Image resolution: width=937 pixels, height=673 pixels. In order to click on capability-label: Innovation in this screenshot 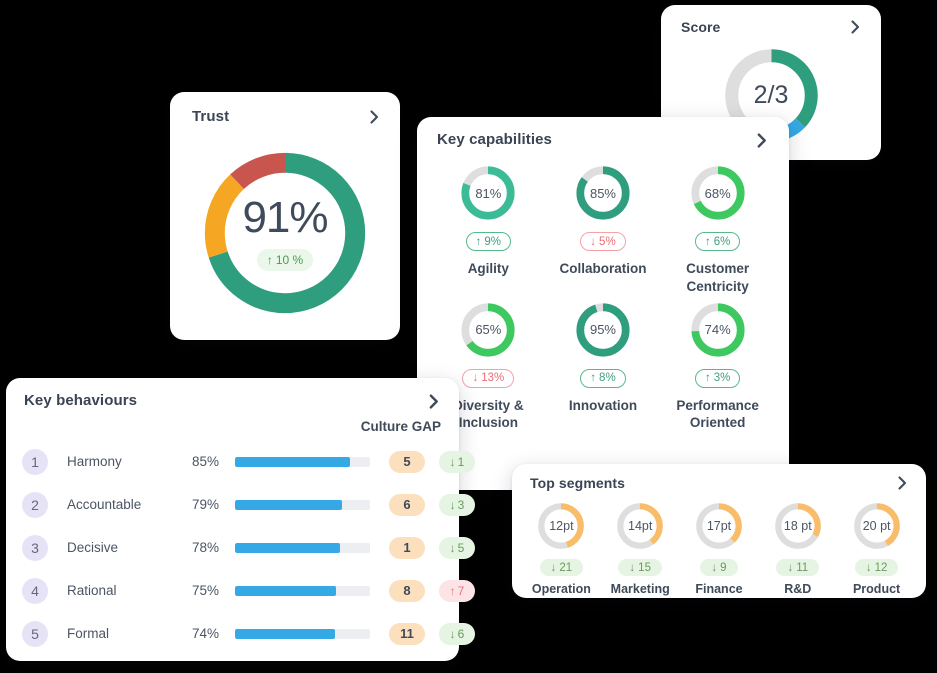, I will do `click(603, 405)`.